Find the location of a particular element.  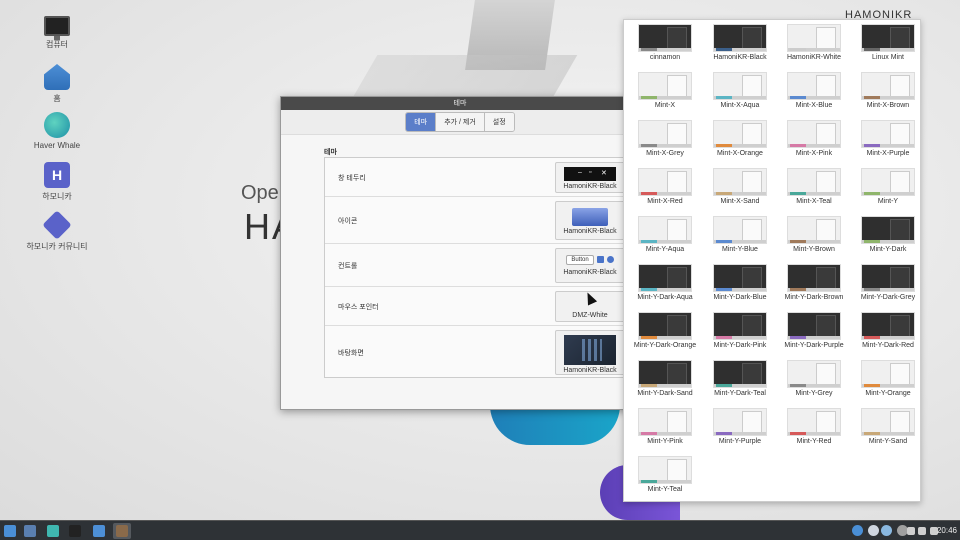

theme-option: Mint-Y-Dark-Brown is located at coordinates (814, 282).